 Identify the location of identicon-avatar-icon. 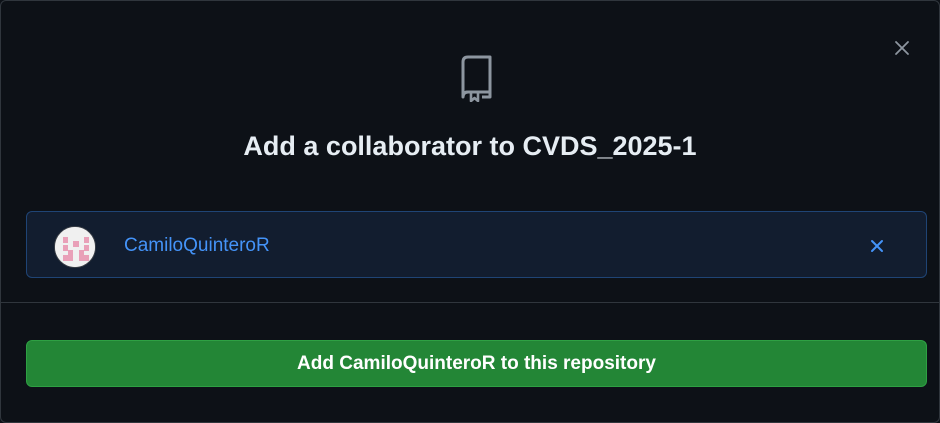
(75, 247).